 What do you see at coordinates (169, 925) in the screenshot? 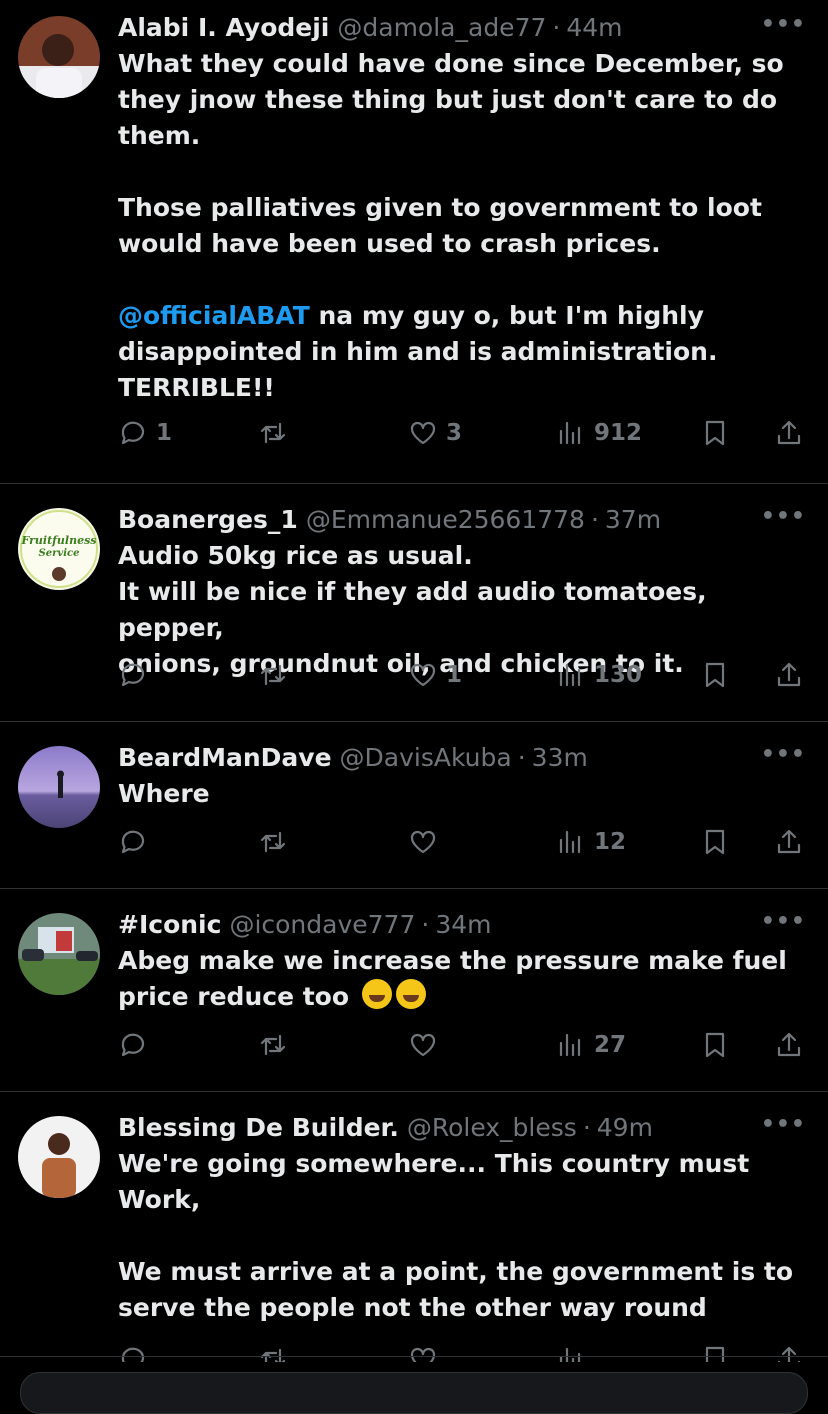
I see `author-name: #Iconic` at bounding box center [169, 925].